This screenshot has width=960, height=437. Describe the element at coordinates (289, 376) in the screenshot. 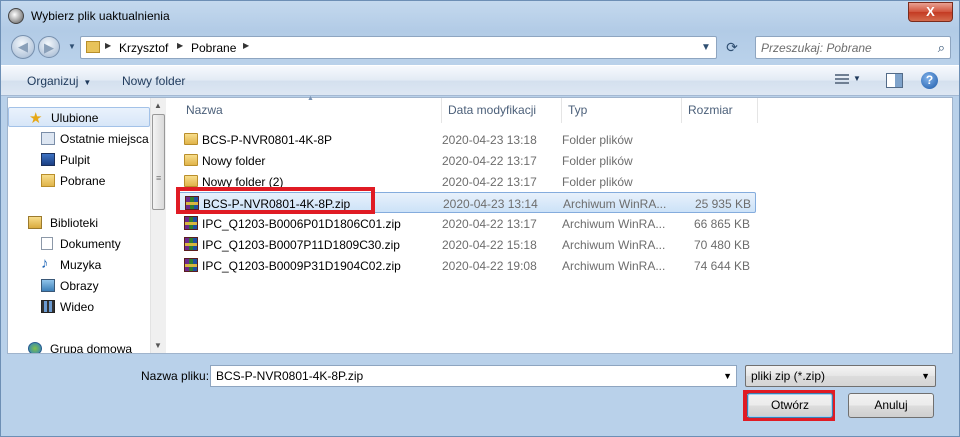

I see `filename-value: BCS-P-NVR0801-4K-8P.zip` at that location.